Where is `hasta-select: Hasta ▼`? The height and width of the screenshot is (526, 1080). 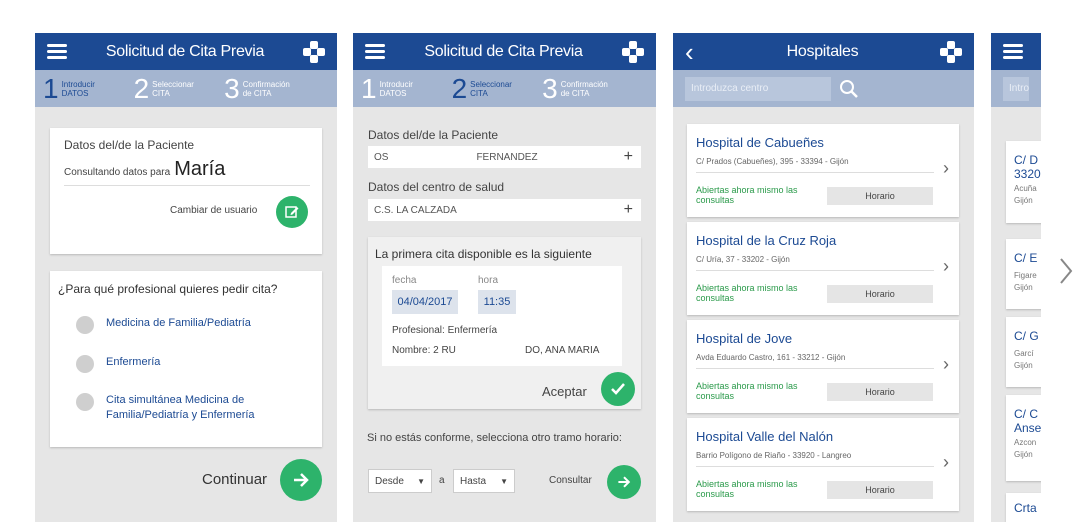
hasta-select: Hasta ▼ is located at coordinates (484, 481).